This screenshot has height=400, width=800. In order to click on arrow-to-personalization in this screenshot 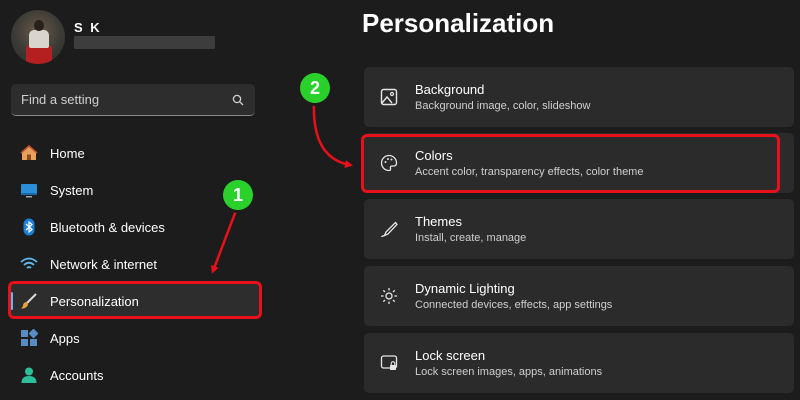, I will do `click(225, 240)`.